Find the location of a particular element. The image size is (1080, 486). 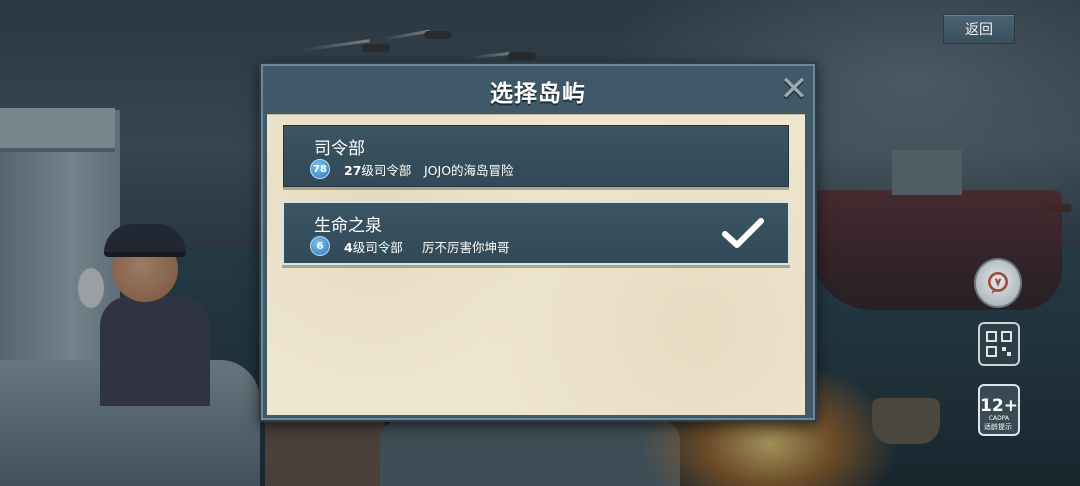

qr-code-icon is located at coordinates (999, 344).